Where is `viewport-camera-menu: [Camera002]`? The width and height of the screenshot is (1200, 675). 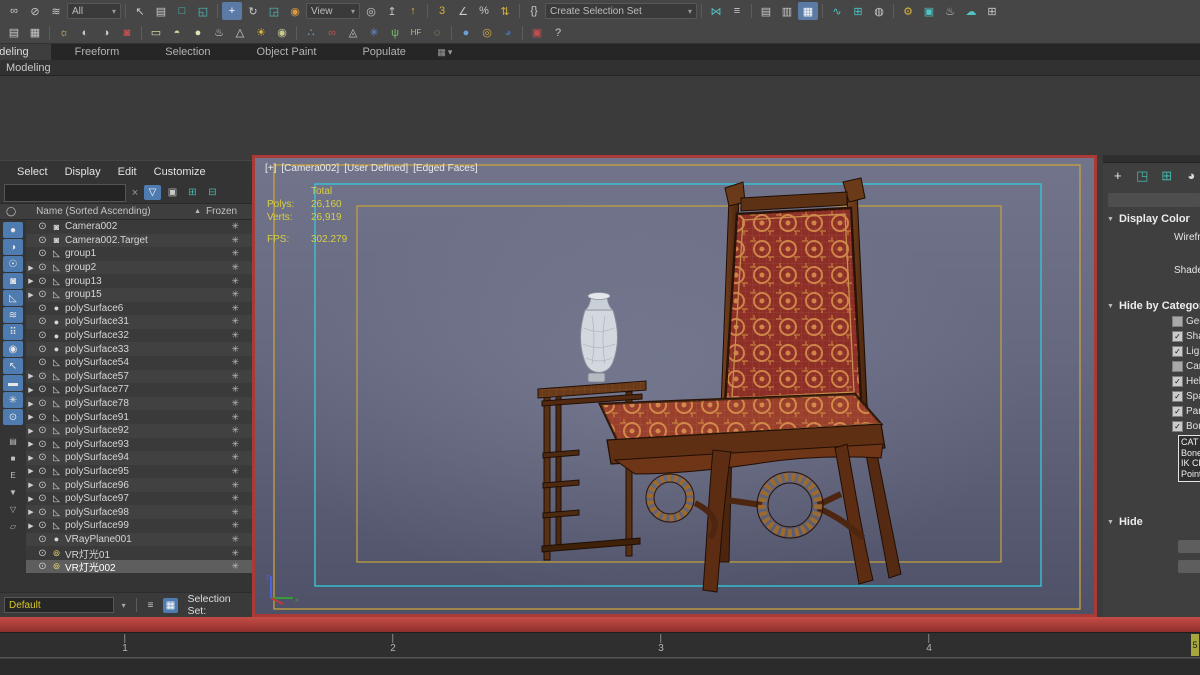 viewport-camera-menu: [Camera002] is located at coordinates (310, 168).